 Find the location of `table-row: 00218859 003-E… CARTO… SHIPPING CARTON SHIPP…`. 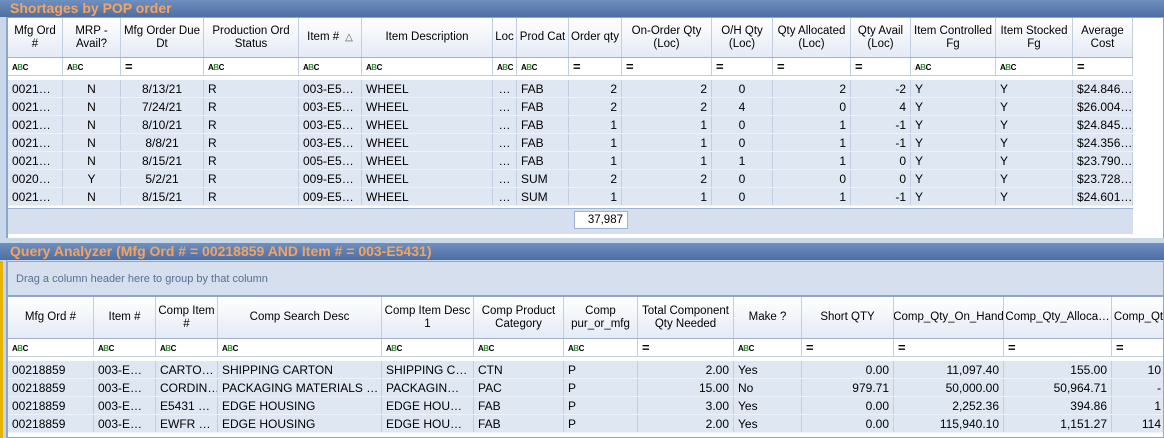

table-row: 00218859 003-E… CARTO… SHIPPING CARTON SHIPP… is located at coordinates (585, 370).